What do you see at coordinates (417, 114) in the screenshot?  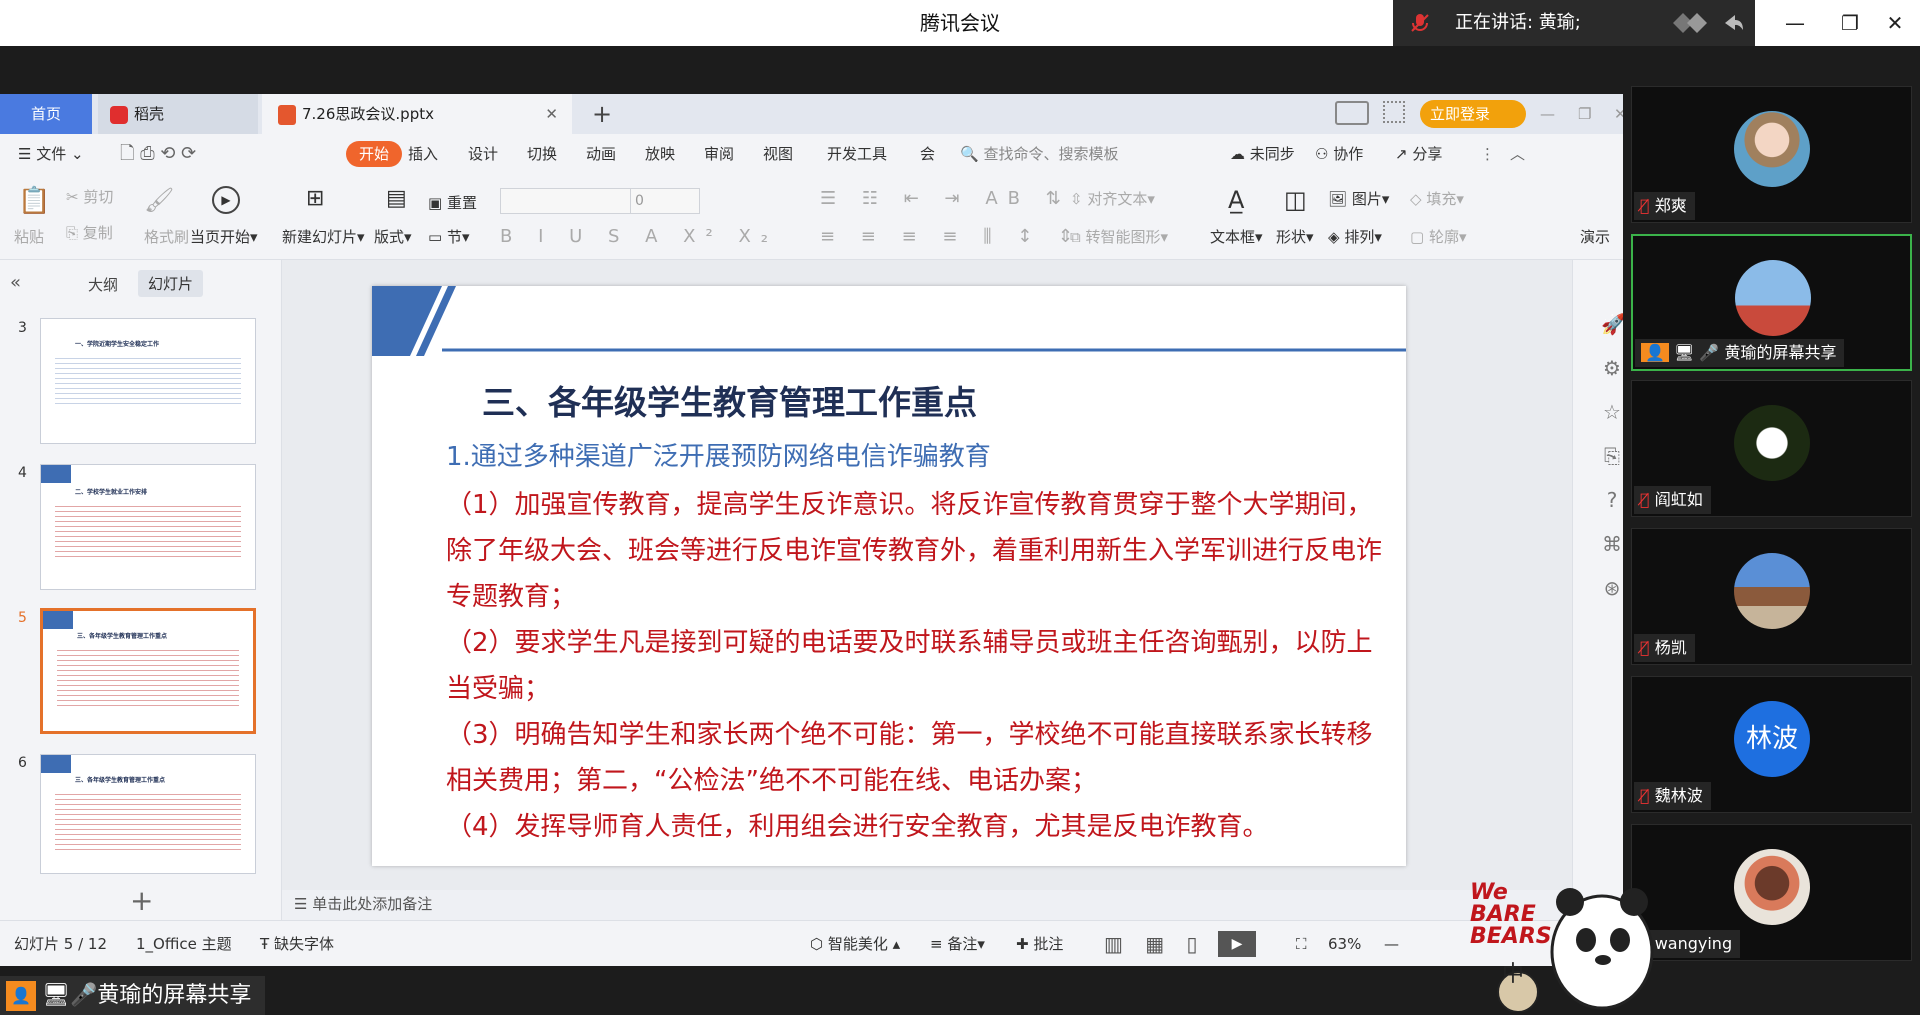 I see `tab-document: 7.26思政会议.pptx ✕` at bounding box center [417, 114].